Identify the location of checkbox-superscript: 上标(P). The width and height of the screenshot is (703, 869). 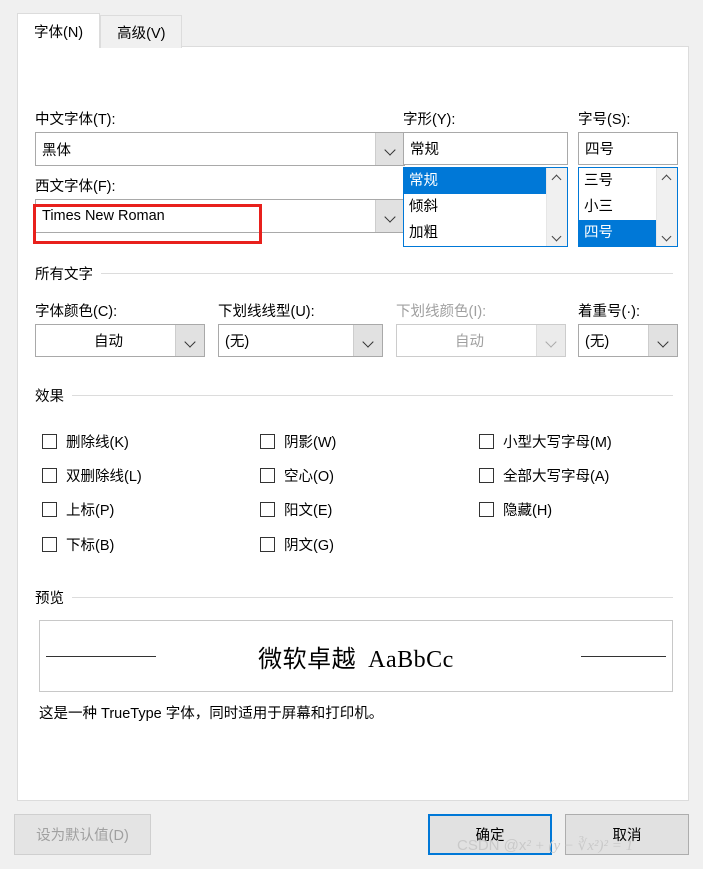
(78, 509).